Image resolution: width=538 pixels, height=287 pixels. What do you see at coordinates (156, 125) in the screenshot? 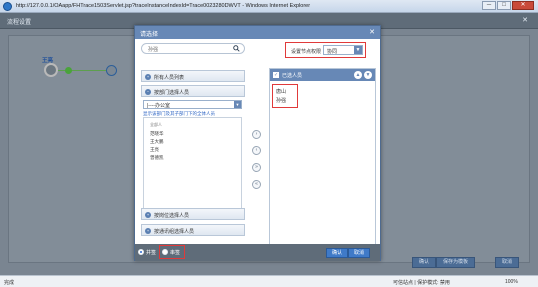
I see `list-item: 全部人` at bounding box center [156, 125].